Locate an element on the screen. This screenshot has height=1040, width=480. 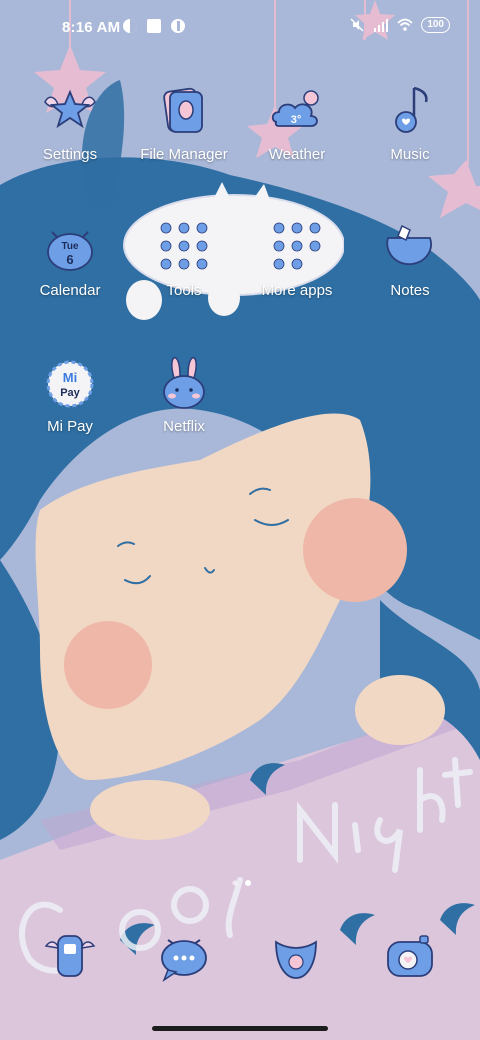
app-label: File Manager is located at coordinates (184, 154).